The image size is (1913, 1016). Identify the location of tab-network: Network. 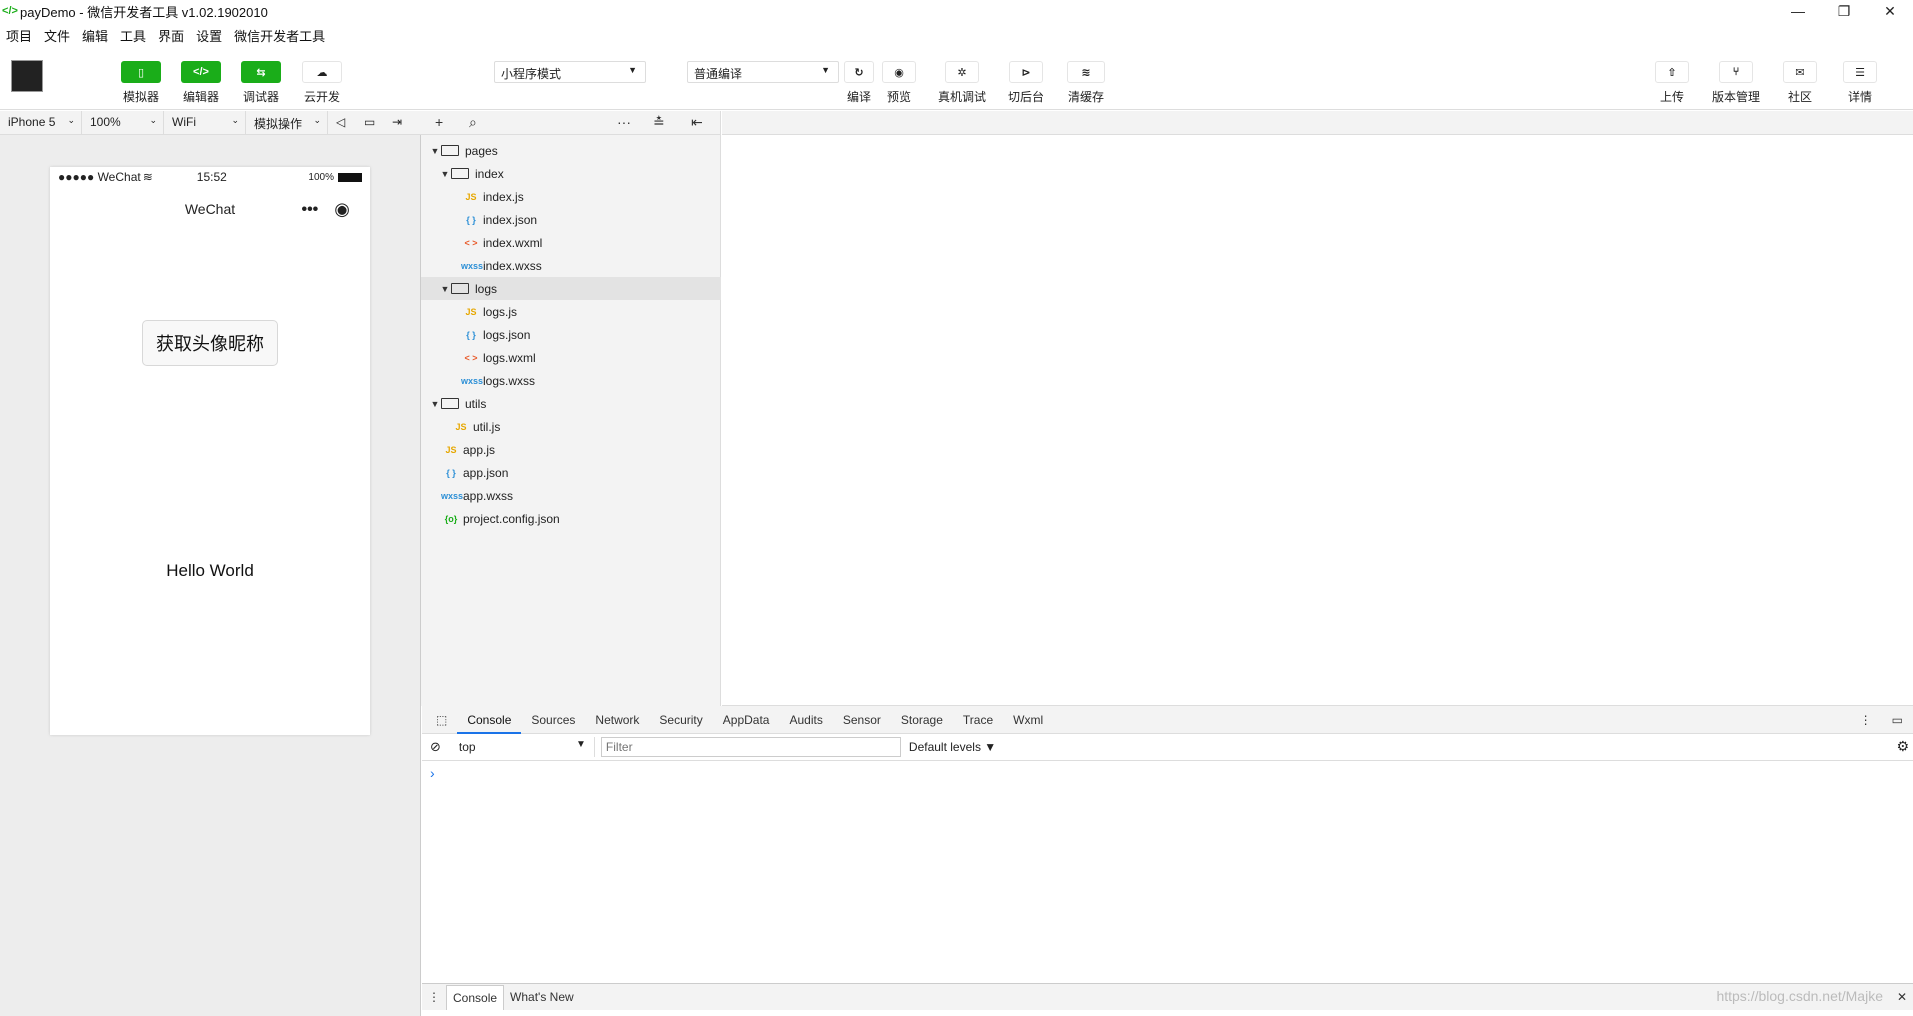
(617, 720).